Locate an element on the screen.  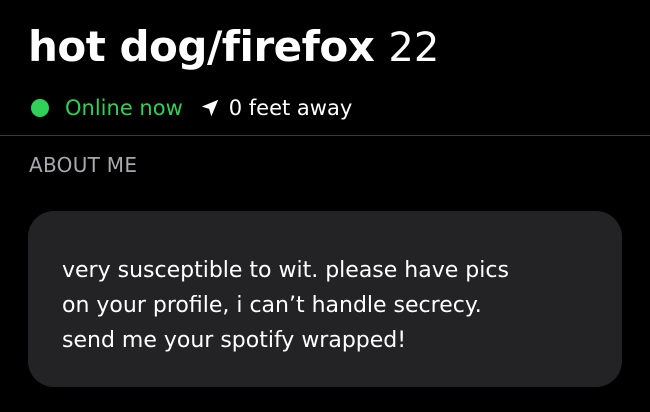
name-line: hot dog/firefox 22 is located at coordinates (329, 46).